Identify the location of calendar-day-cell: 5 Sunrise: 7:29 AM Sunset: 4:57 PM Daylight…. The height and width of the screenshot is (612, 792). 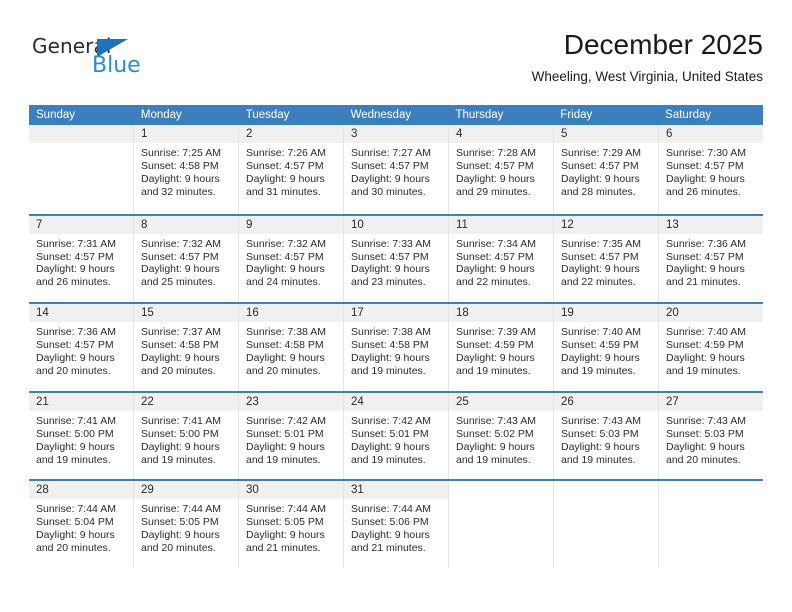
(606, 169).